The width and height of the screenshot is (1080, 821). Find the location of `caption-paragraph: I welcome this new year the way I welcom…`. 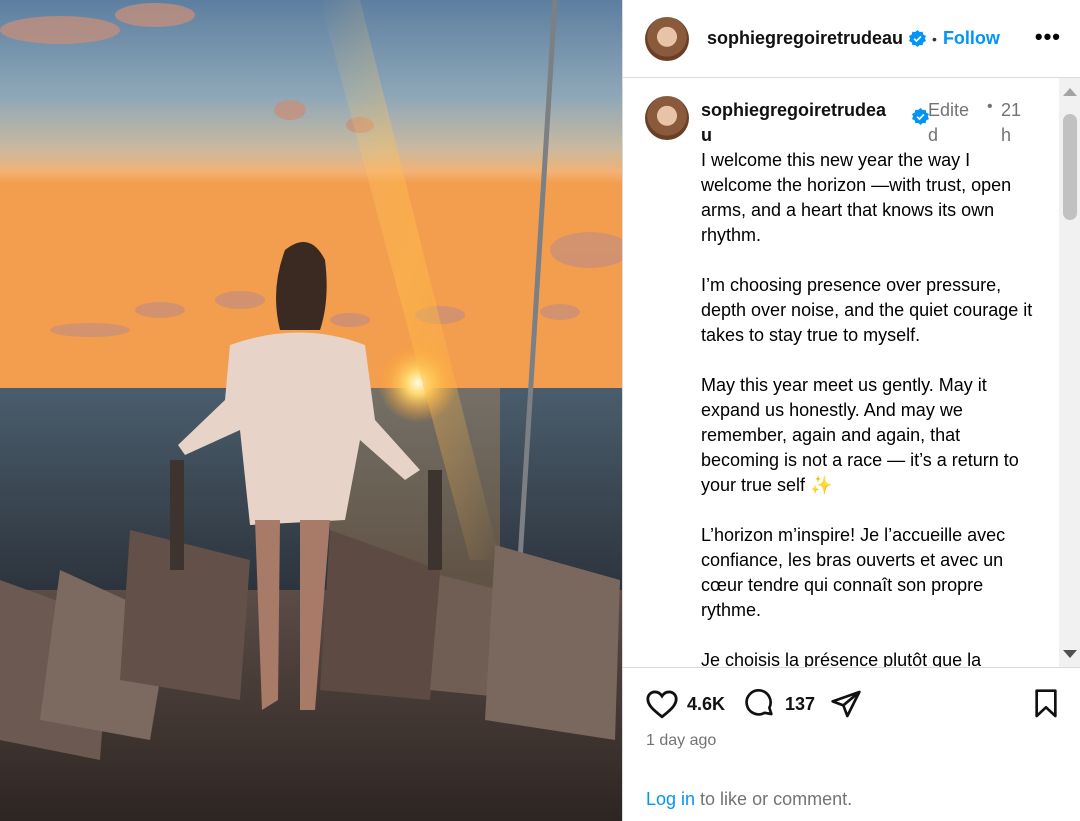

caption-paragraph: I welcome this new year the way I welcom… is located at coordinates (856, 197).